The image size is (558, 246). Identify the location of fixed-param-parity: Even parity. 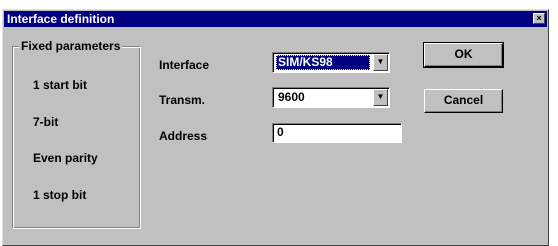
(65, 158).